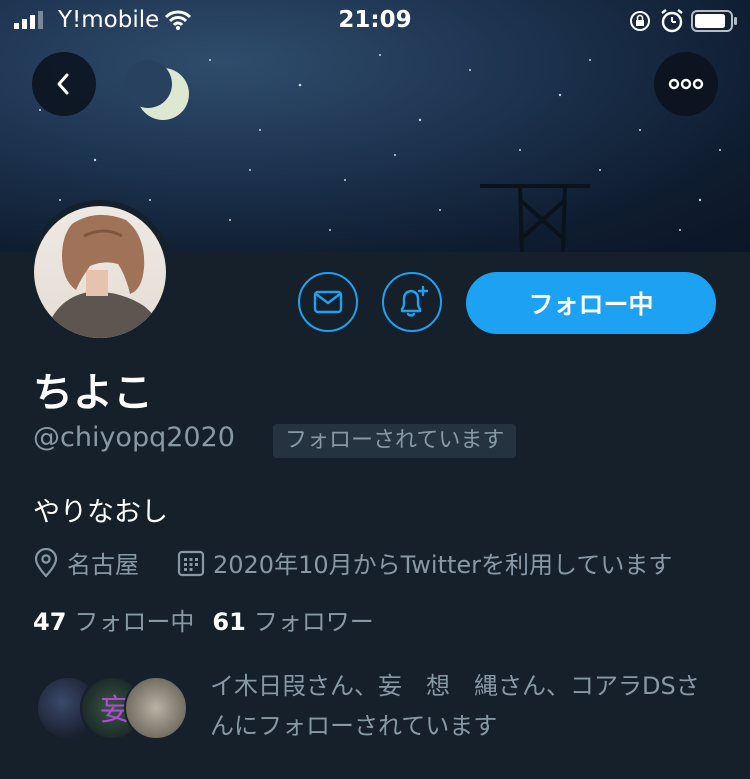  I want to click on following-link: 47 フォロー中, so click(113, 622).